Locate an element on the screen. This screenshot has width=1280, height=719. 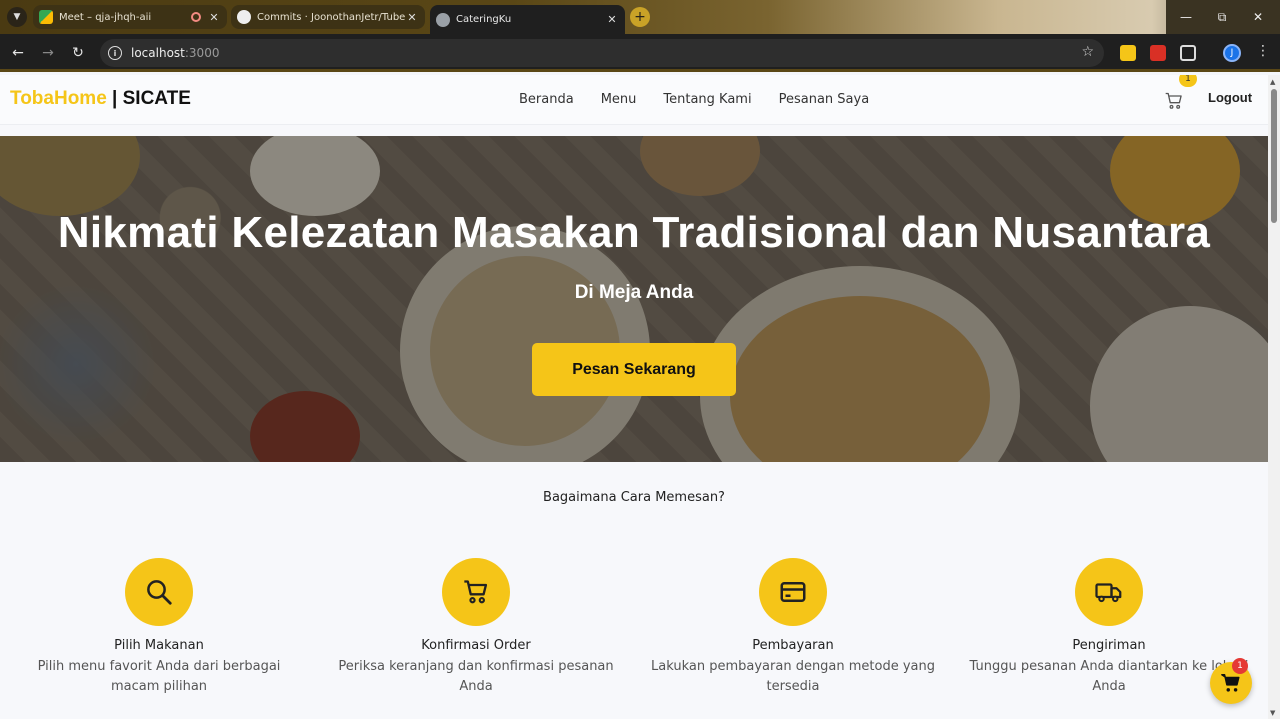
logout-button: Logout is located at coordinates (1230, 97).